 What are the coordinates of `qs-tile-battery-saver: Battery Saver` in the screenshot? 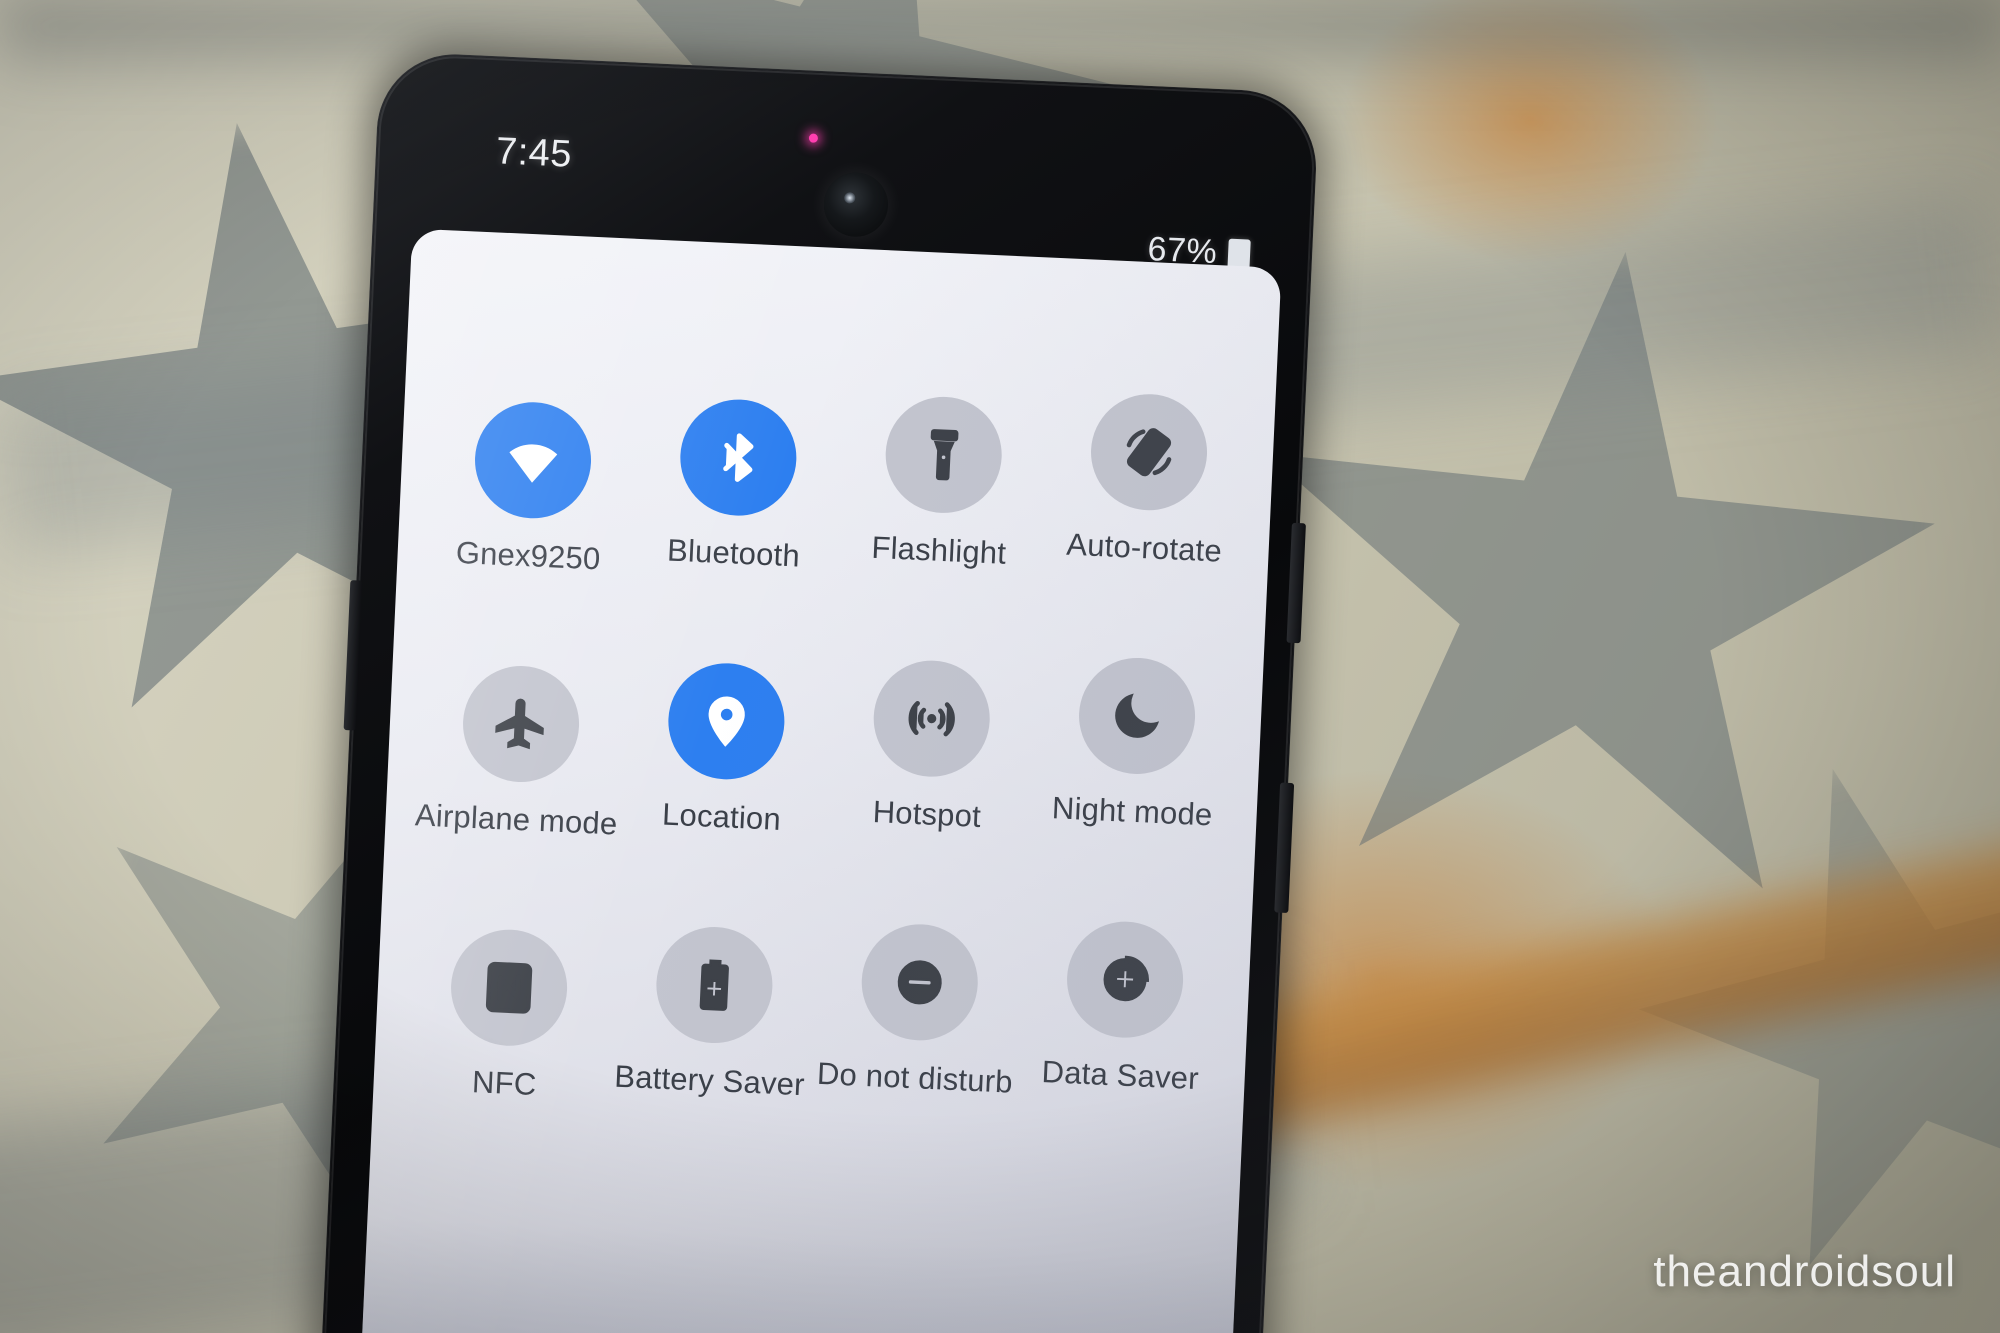 It's located at (712, 1018).